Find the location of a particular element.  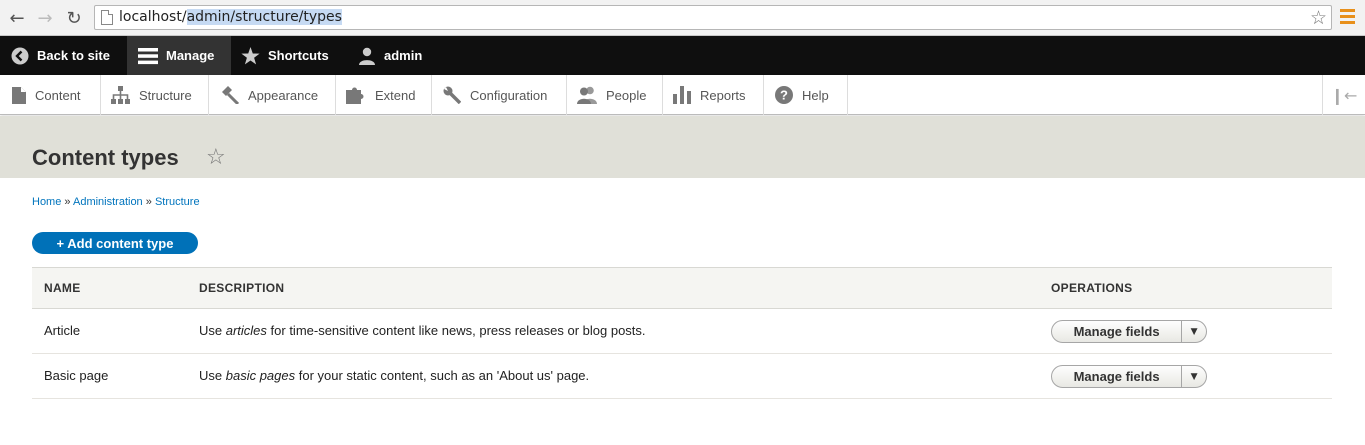

help-icon: ? is located at coordinates (784, 95).